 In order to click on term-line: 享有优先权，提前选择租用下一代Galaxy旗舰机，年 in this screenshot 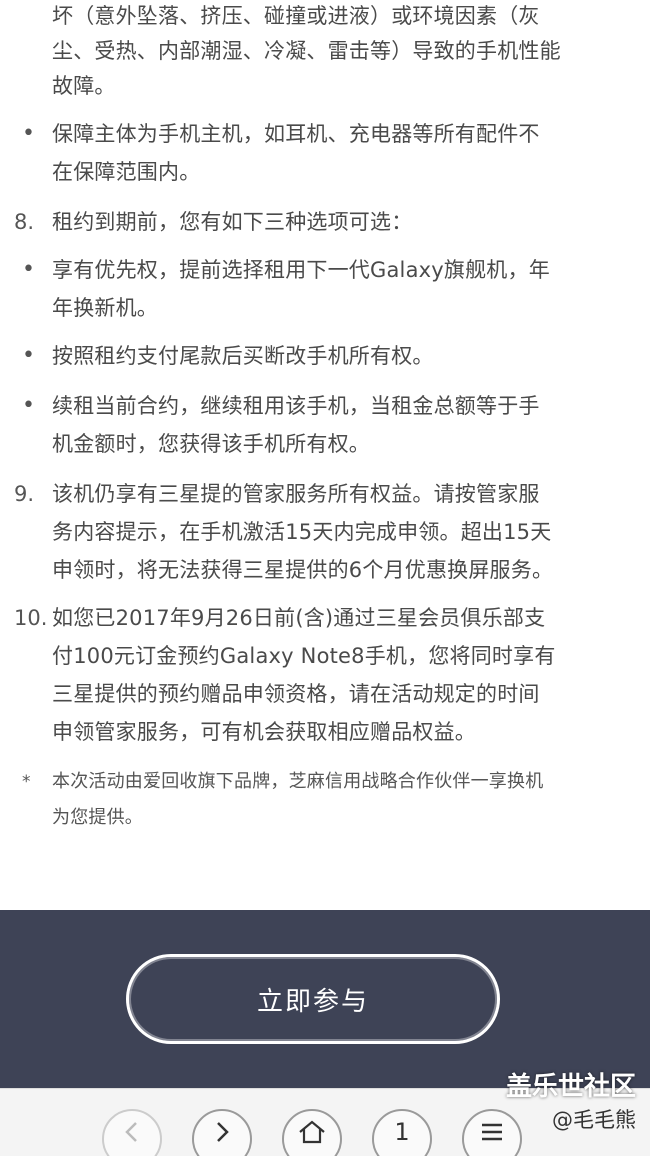, I will do `click(301, 270)`.